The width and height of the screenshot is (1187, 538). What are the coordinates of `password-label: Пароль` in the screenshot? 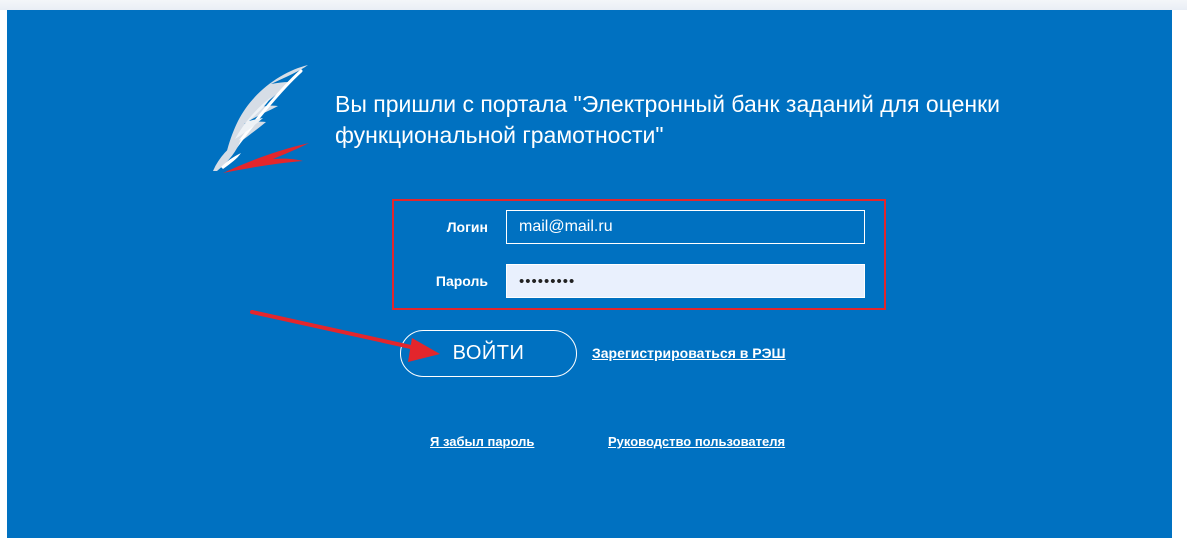 It's located at (461, 281).